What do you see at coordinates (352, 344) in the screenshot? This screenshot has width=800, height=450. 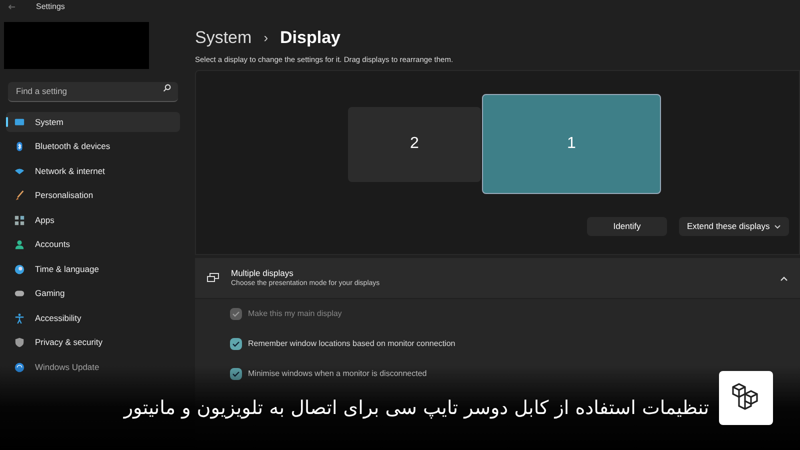 I see `option-label: Remember window locations based on monitor connection` at bounding box center [352, 344].